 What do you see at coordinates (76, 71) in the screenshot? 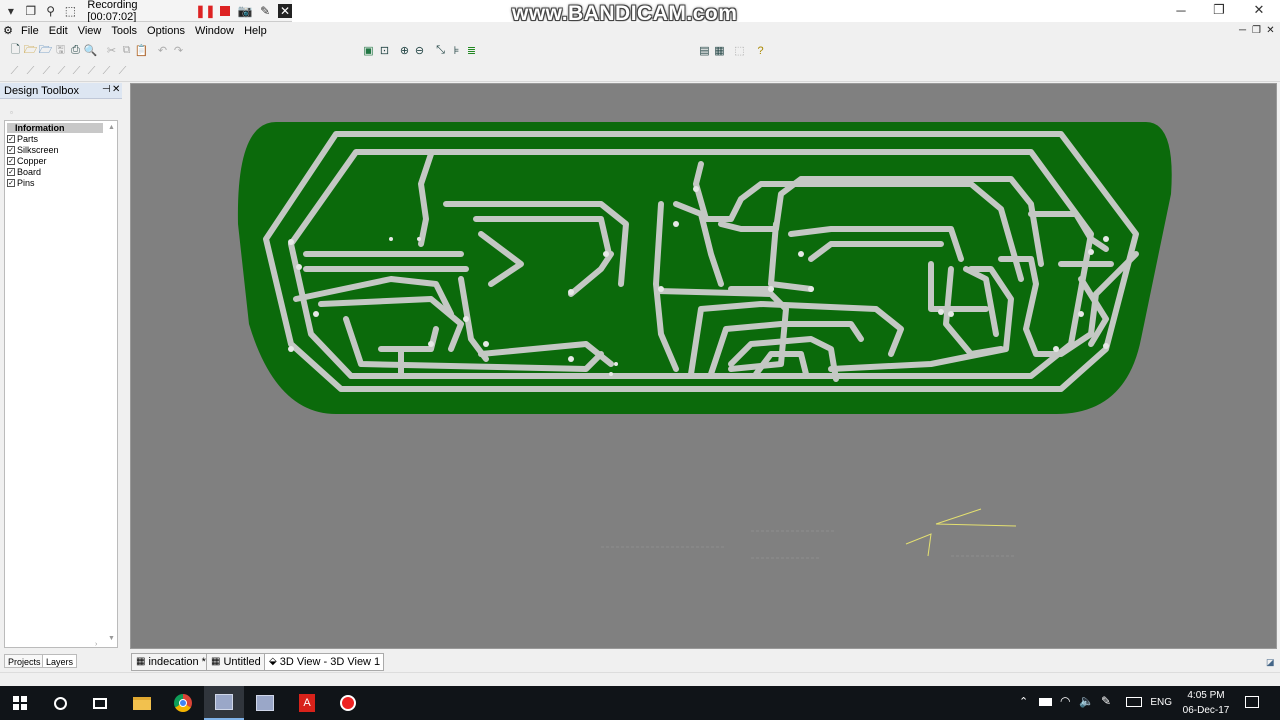
I see `trace-tool-5-icon: ⟋` at bounding box center [76, 71].